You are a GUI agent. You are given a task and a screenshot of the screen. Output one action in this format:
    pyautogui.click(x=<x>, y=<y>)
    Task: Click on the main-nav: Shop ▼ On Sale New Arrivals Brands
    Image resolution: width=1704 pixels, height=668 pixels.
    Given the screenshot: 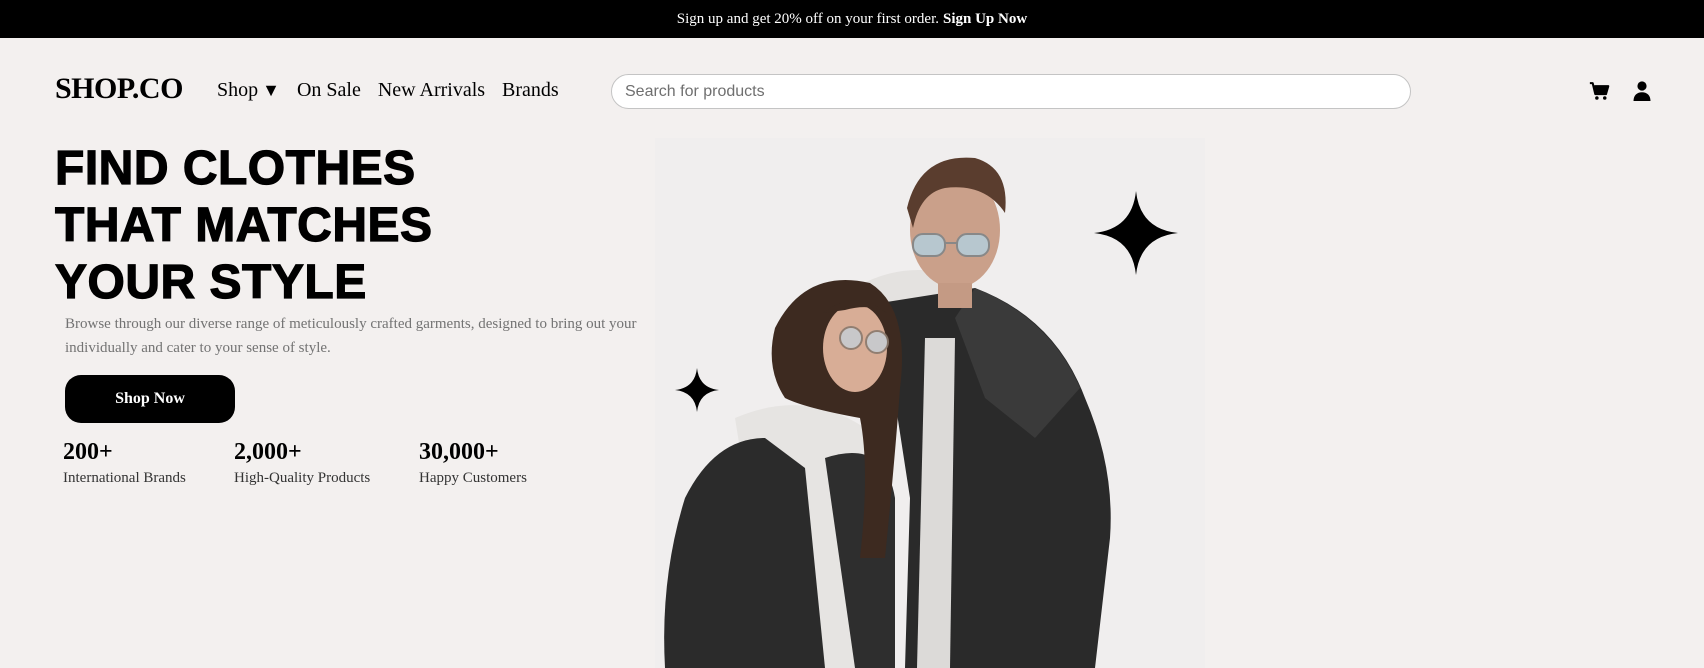 What is the action you would take?
    pyautogui.click(x=396, y=90)
    